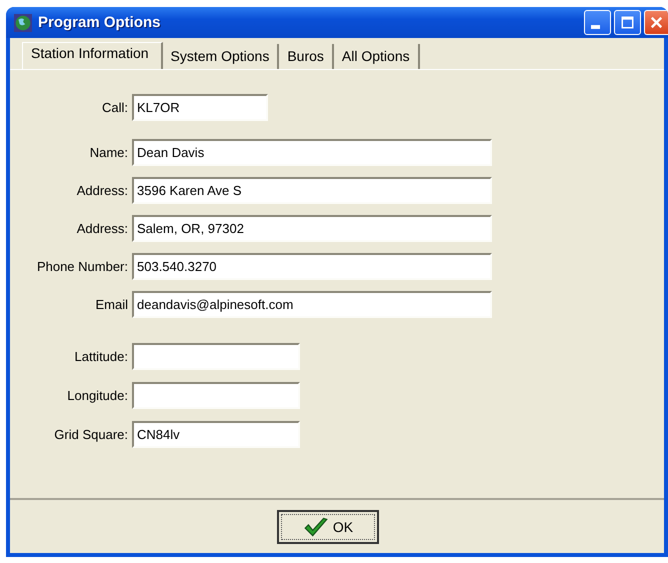 Image resolution: width=668 pixels, height=563 pixels. Describe the element at coordinates (312, 190) in the screenshot. I see `input-field: 3596 Karen Ave S` at that location.